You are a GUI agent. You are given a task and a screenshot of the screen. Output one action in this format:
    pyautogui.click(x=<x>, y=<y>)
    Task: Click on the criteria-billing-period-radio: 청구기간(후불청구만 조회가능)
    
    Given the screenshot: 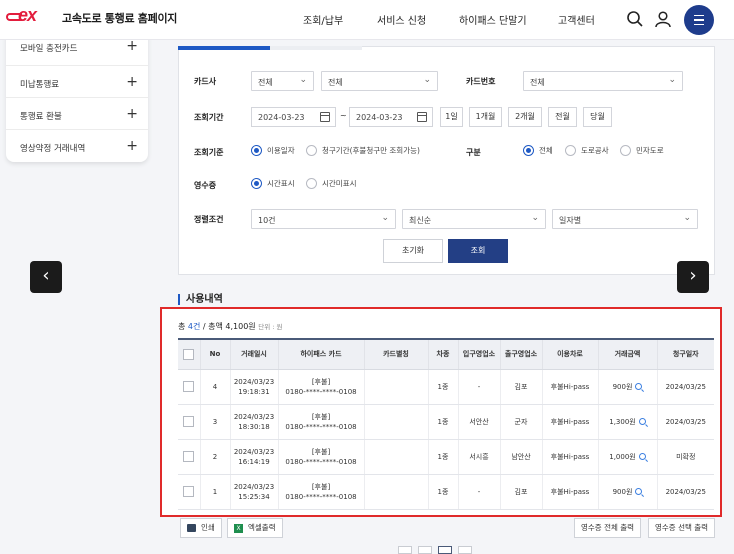 What is the action you would take?
    pyautogui.click(x=363, y=150)
    